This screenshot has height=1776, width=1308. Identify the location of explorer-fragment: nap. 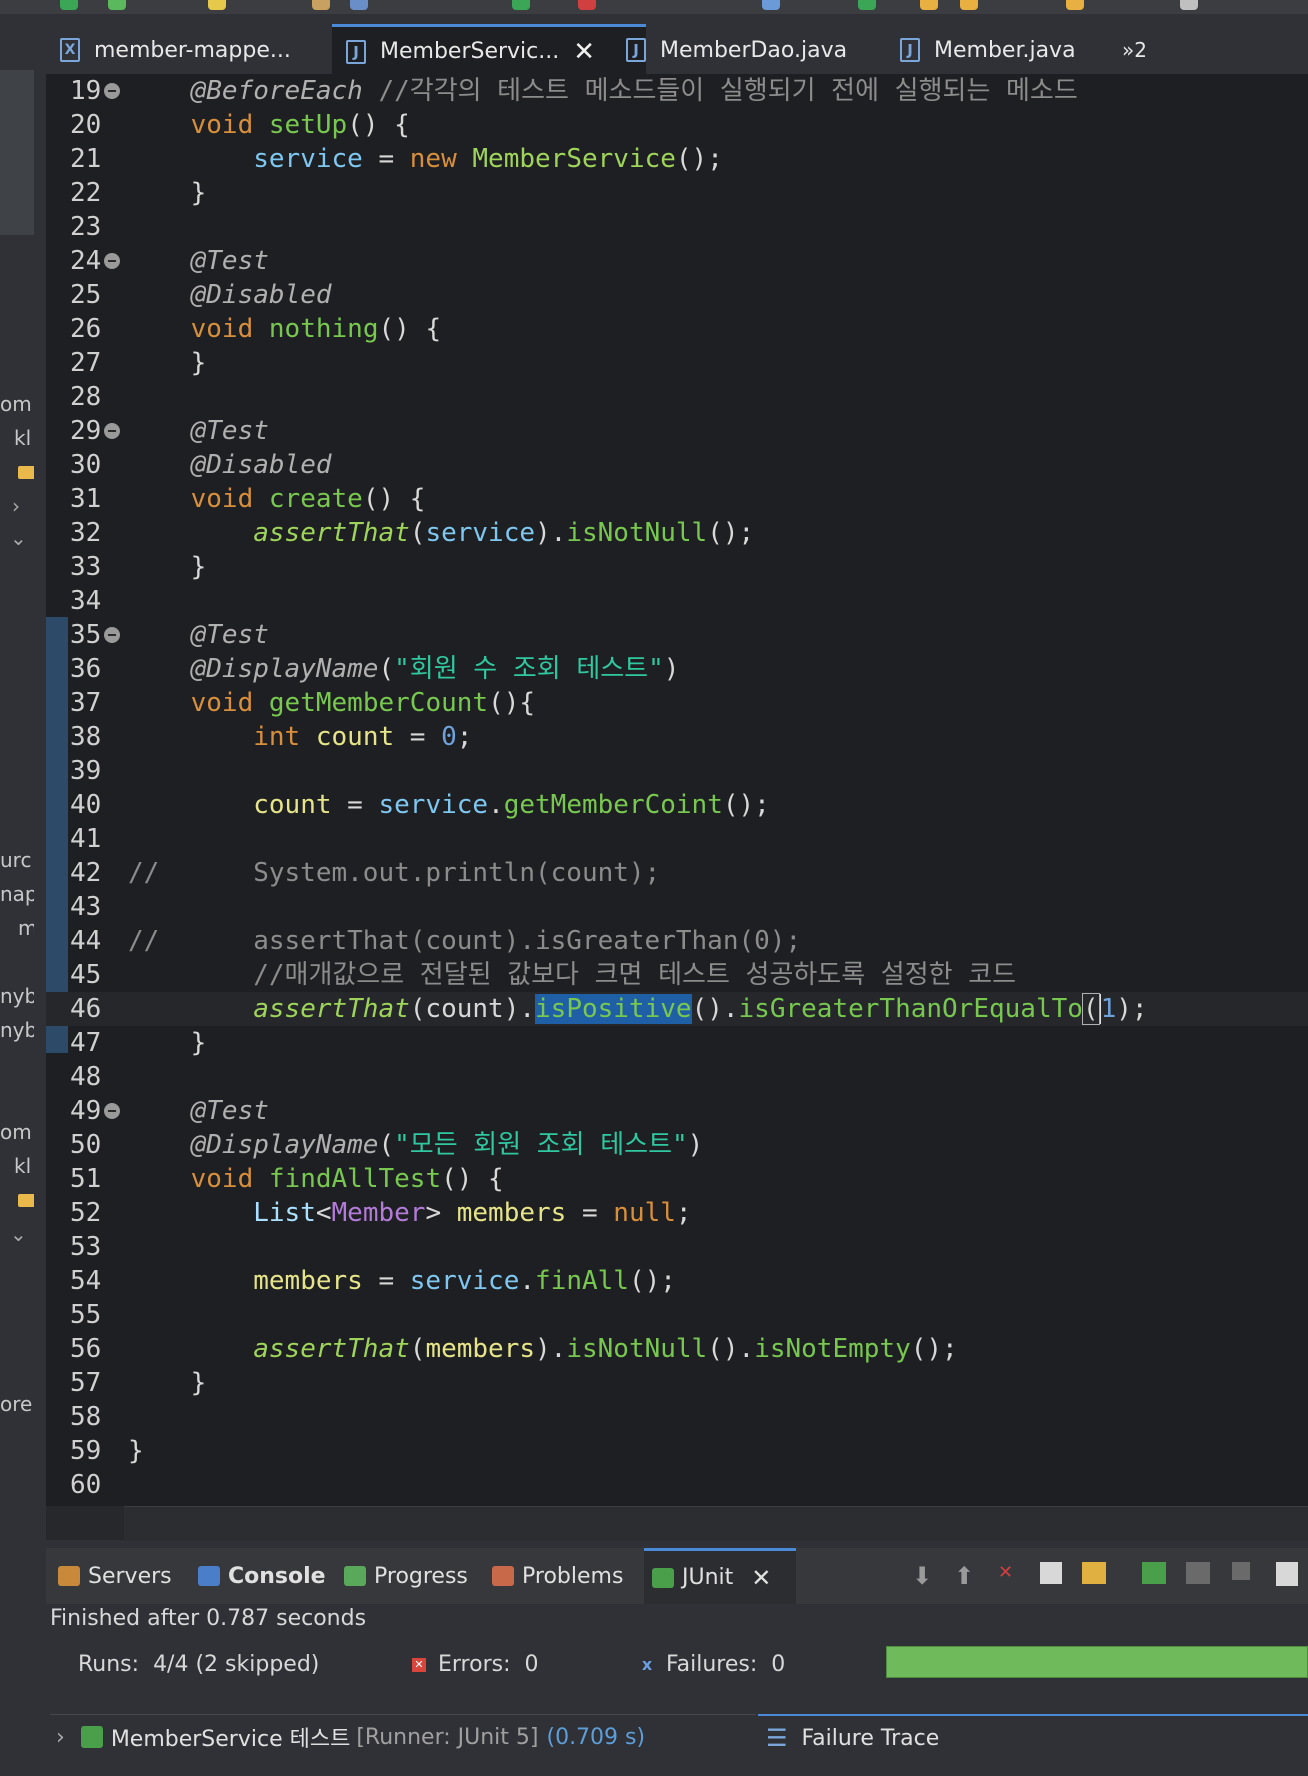
(17, 894).